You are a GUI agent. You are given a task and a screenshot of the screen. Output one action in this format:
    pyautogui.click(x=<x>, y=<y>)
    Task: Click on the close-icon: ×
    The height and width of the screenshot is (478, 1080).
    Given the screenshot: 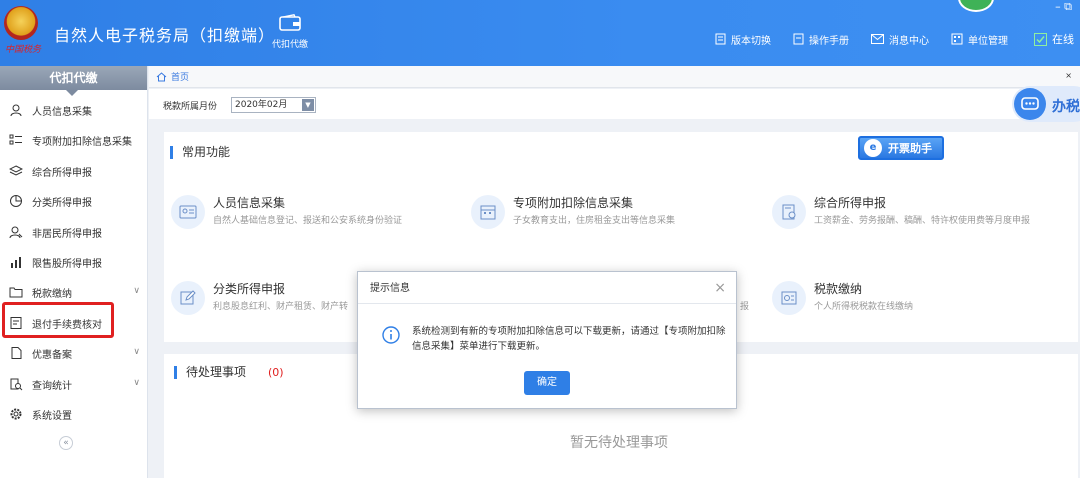 What is the action you would take?
    pyautogui.click(x=720, y=288)
    